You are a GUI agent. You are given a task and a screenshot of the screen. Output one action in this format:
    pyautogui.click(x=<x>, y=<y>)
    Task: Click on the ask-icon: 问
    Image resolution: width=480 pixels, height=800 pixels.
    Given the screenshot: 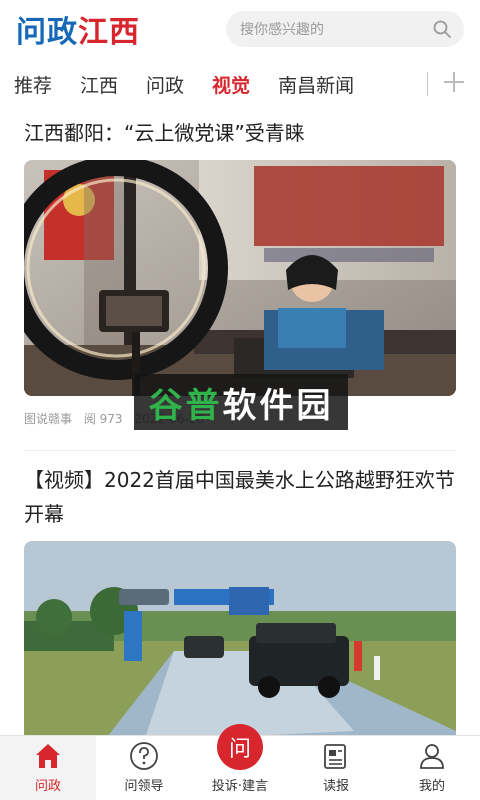 What is the action you would take?
    pyautogui.click(x=240, y=747)
    